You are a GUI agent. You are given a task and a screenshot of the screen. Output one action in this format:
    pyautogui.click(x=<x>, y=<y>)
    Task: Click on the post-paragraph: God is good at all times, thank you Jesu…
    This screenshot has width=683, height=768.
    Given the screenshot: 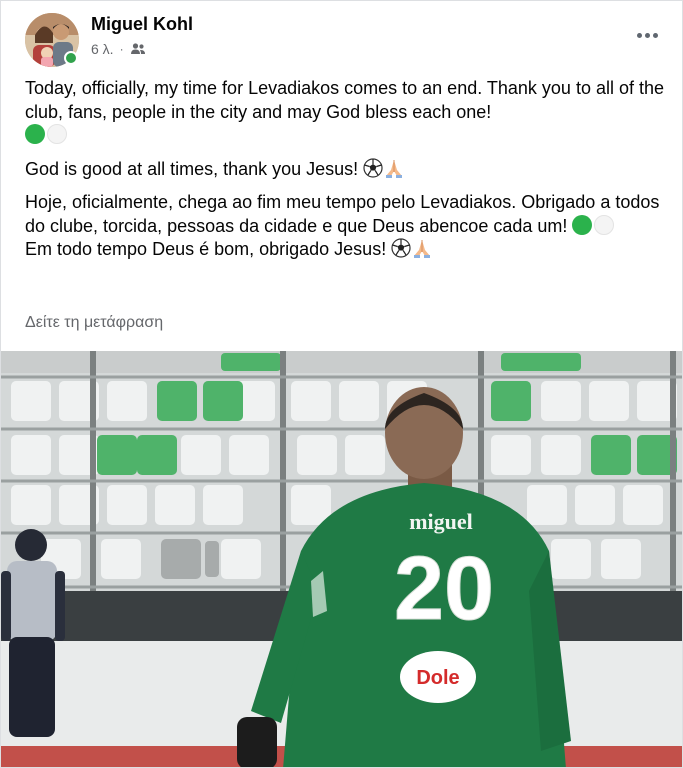 What is the action you would take?
    pyautogui.click(x=345, y=169)
    